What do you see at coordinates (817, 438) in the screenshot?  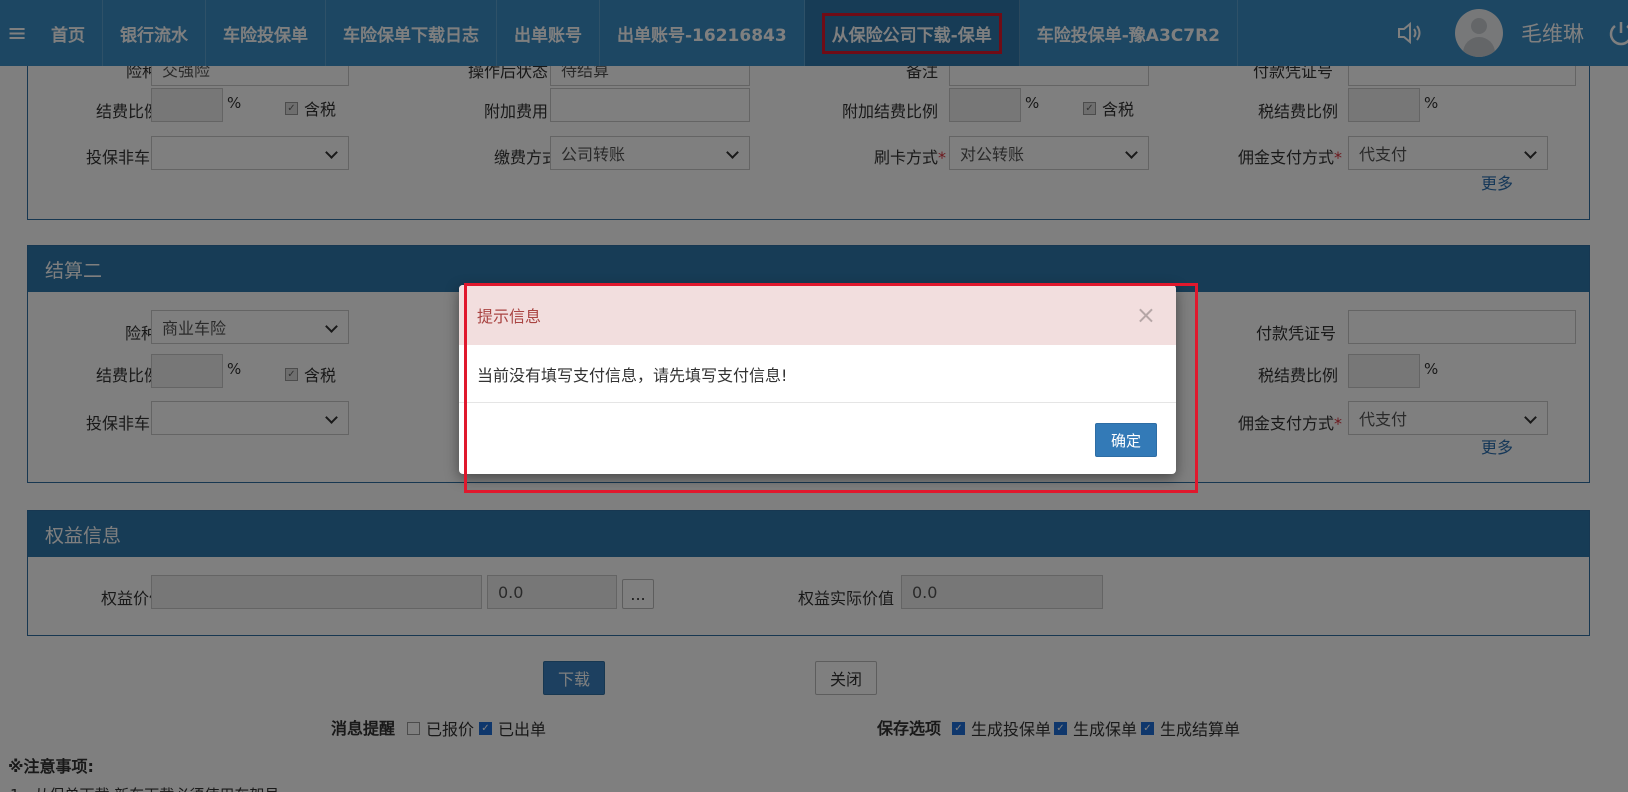 I see `dialog-footer: 确定` at bounding box center [817, 438].